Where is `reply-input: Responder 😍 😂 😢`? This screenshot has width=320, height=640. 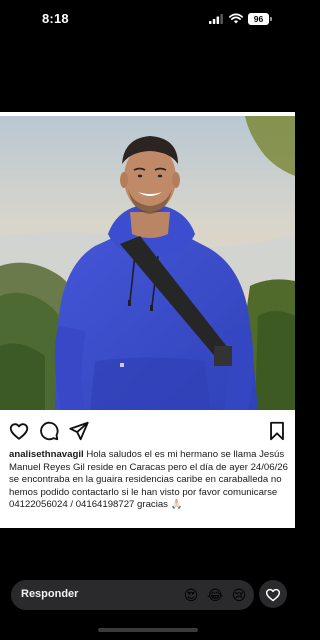
reply-input: Responder 😍 😂 😢 is located at coordinates (132, 595).